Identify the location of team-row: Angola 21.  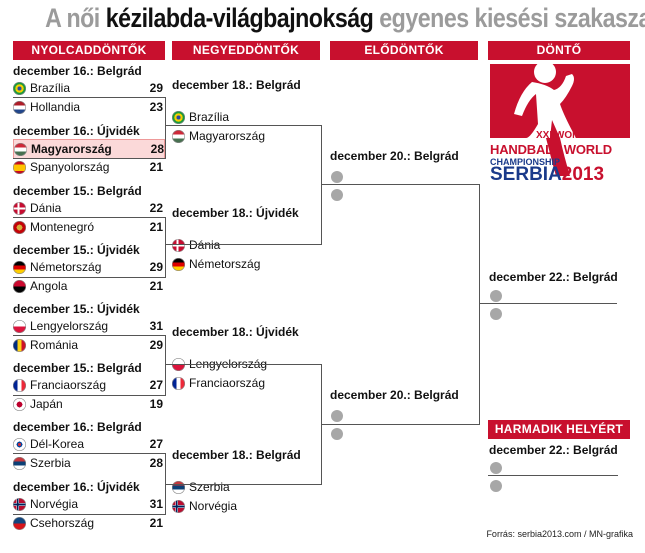
(88, 286).